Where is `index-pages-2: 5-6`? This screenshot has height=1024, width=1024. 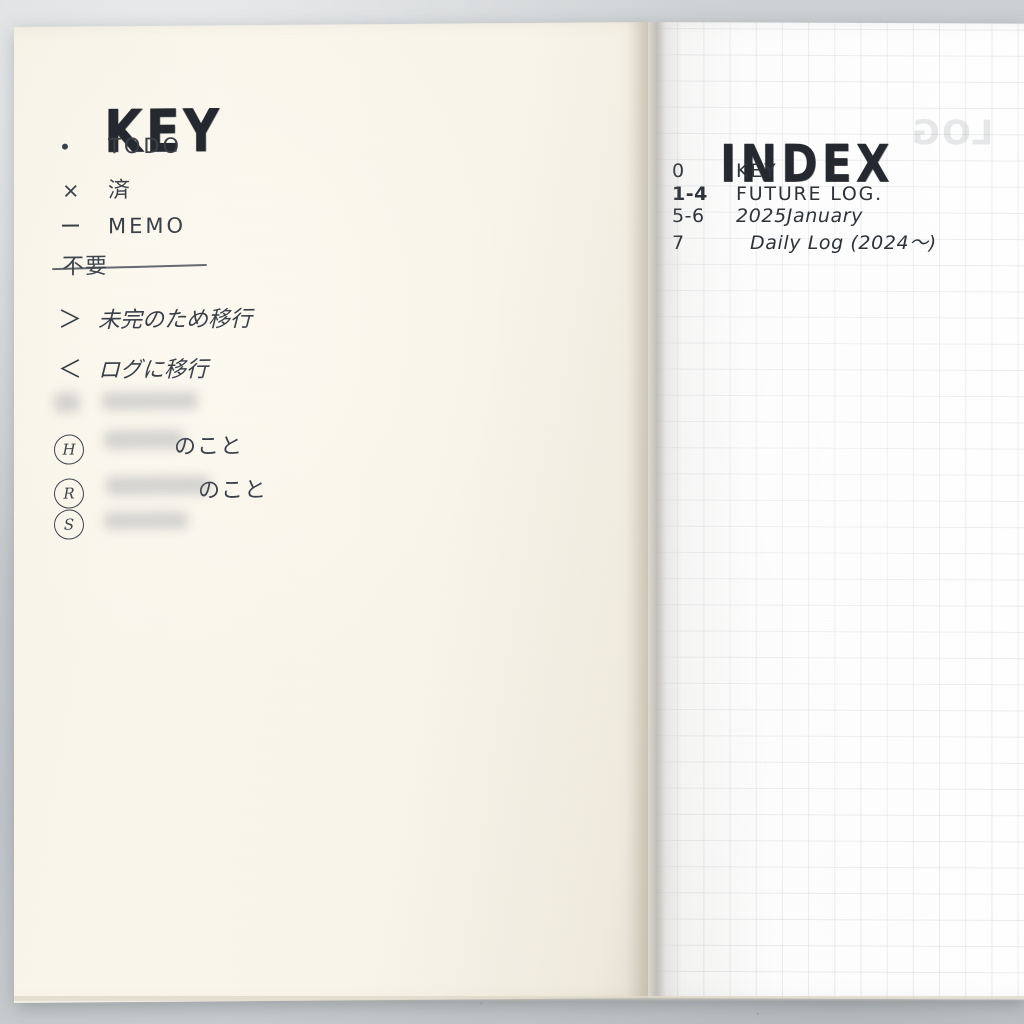
index-pages-2: 5-6 is located at coordinates (688, 216).